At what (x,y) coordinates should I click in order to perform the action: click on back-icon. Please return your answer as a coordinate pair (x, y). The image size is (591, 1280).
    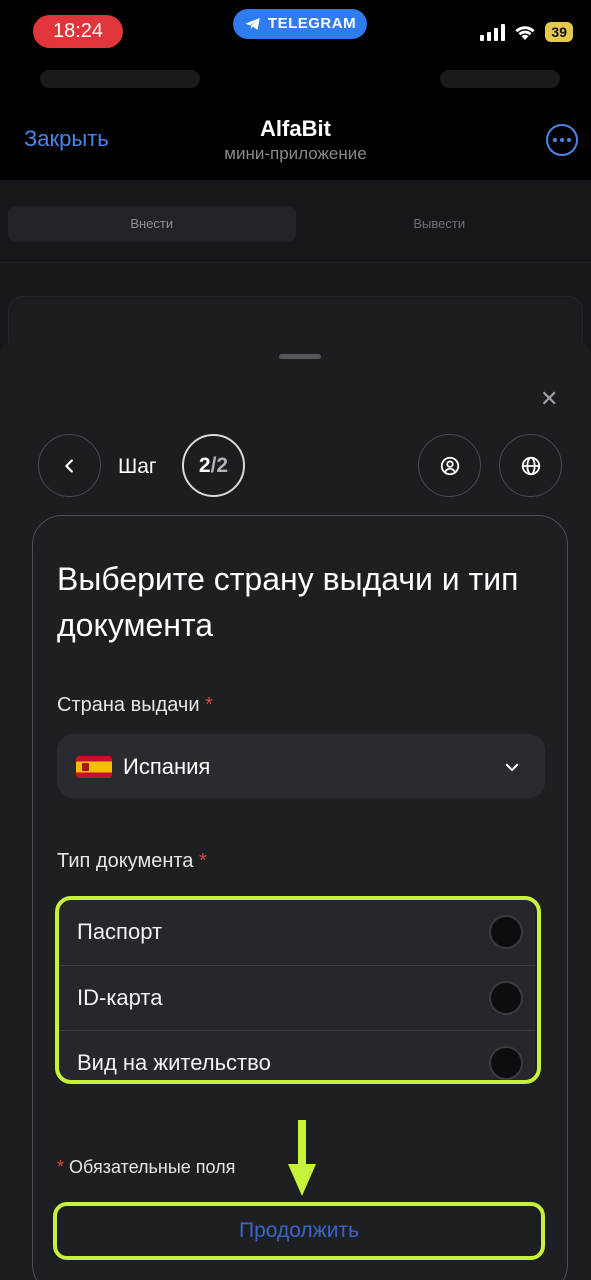
    Looking at the image, I should click on (68, 465).